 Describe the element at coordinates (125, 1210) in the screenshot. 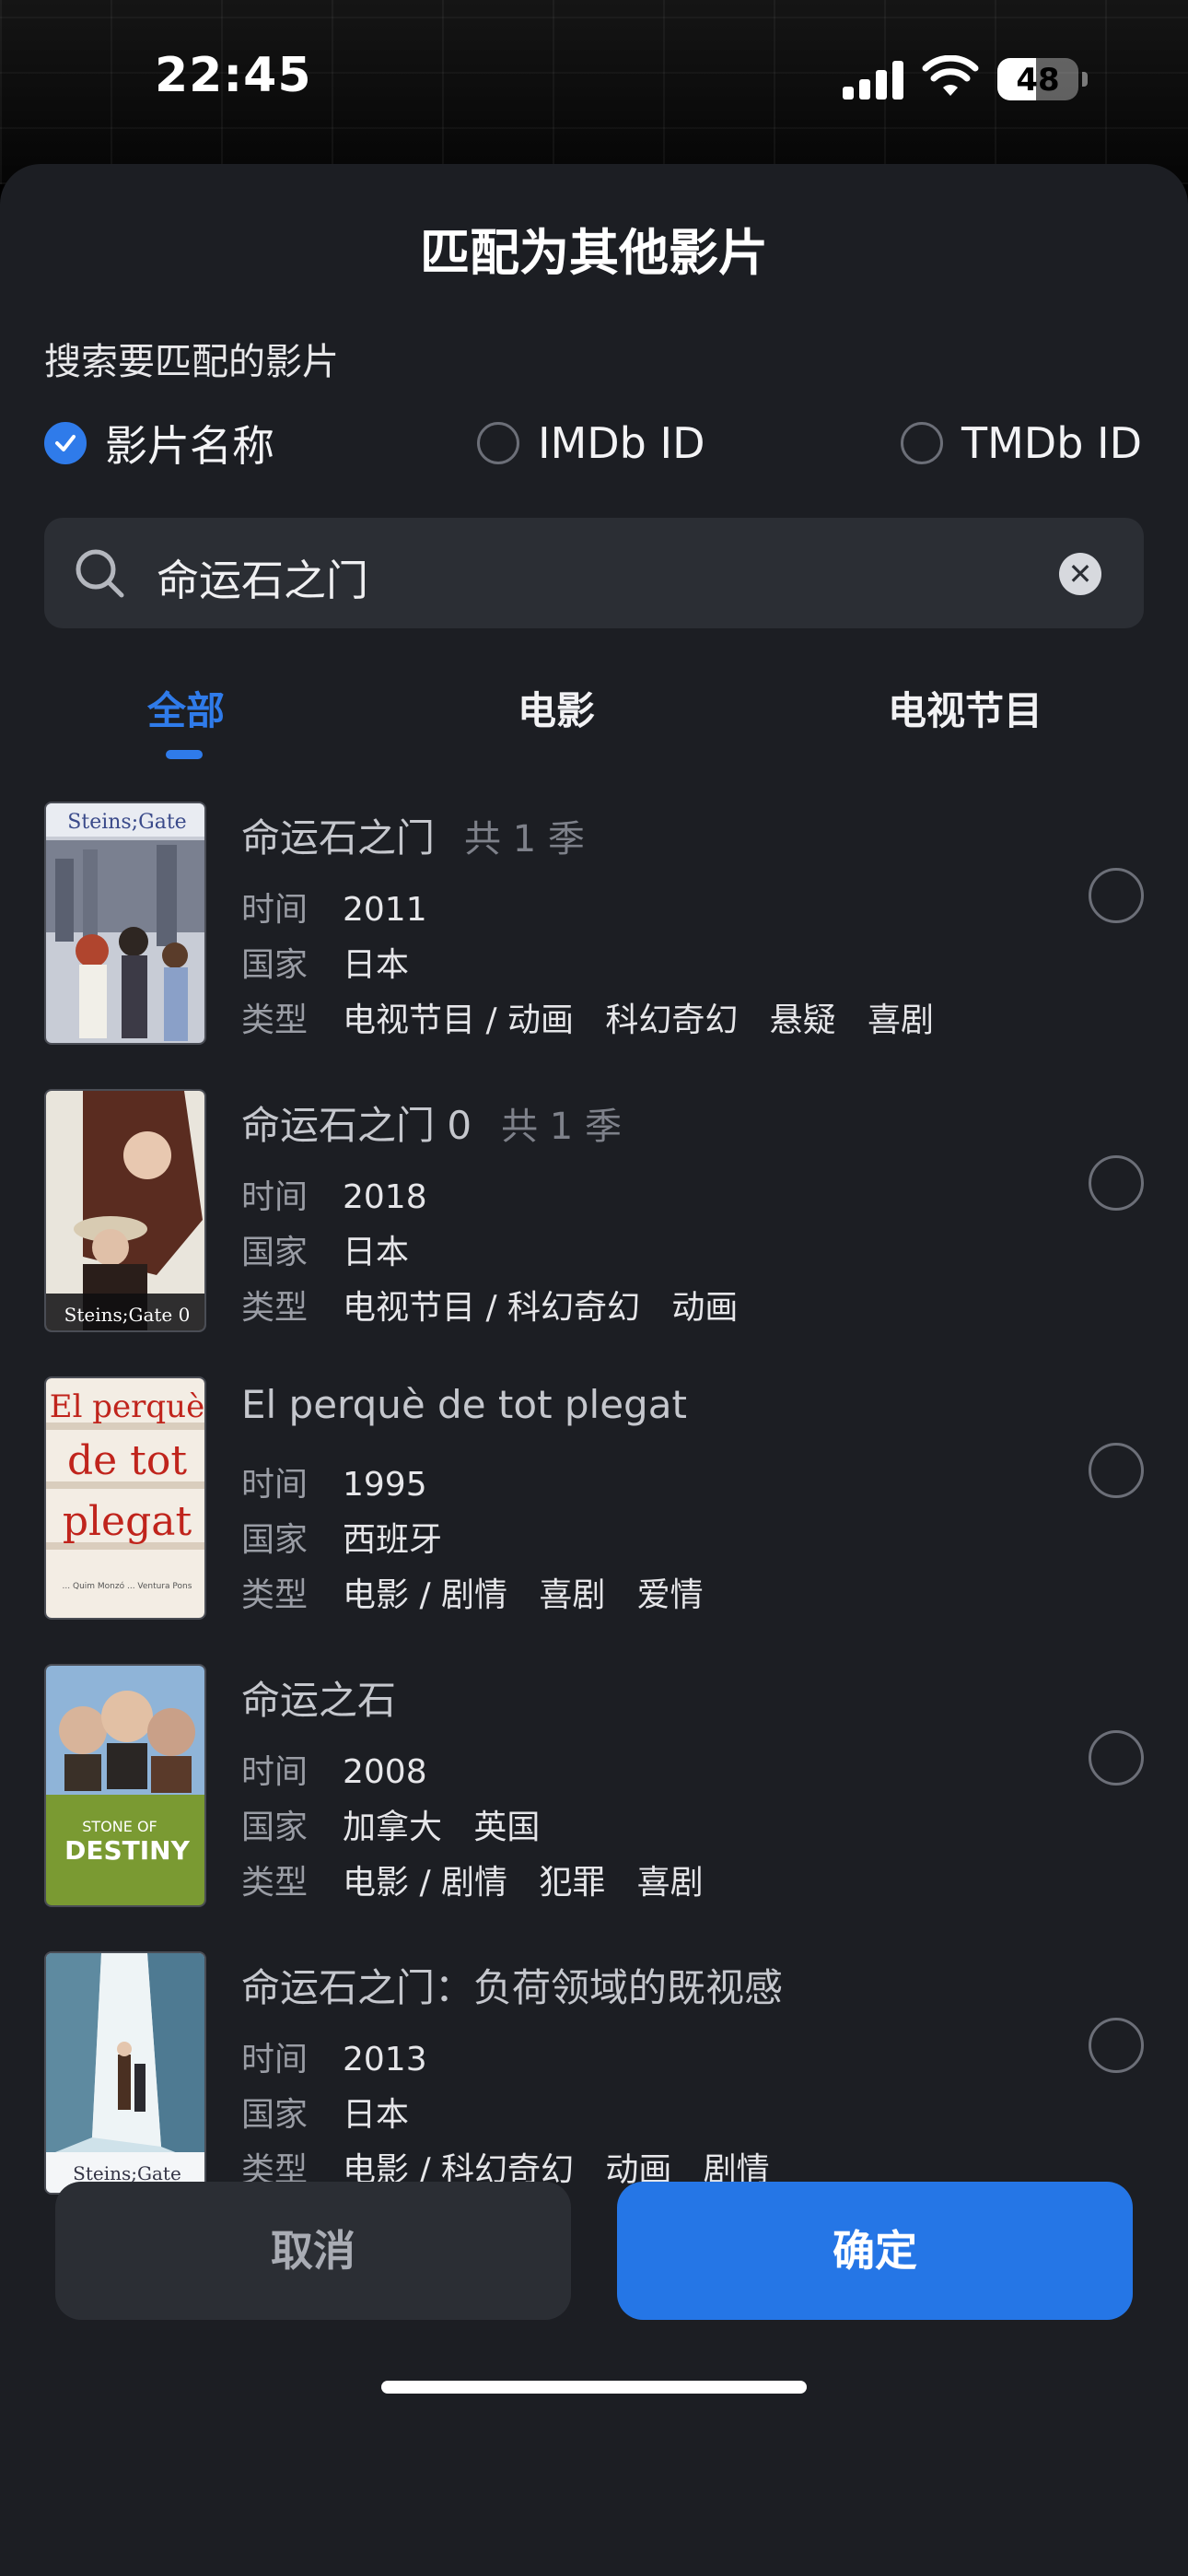

I see `poster-image: Steins;Gate 0` at that location.